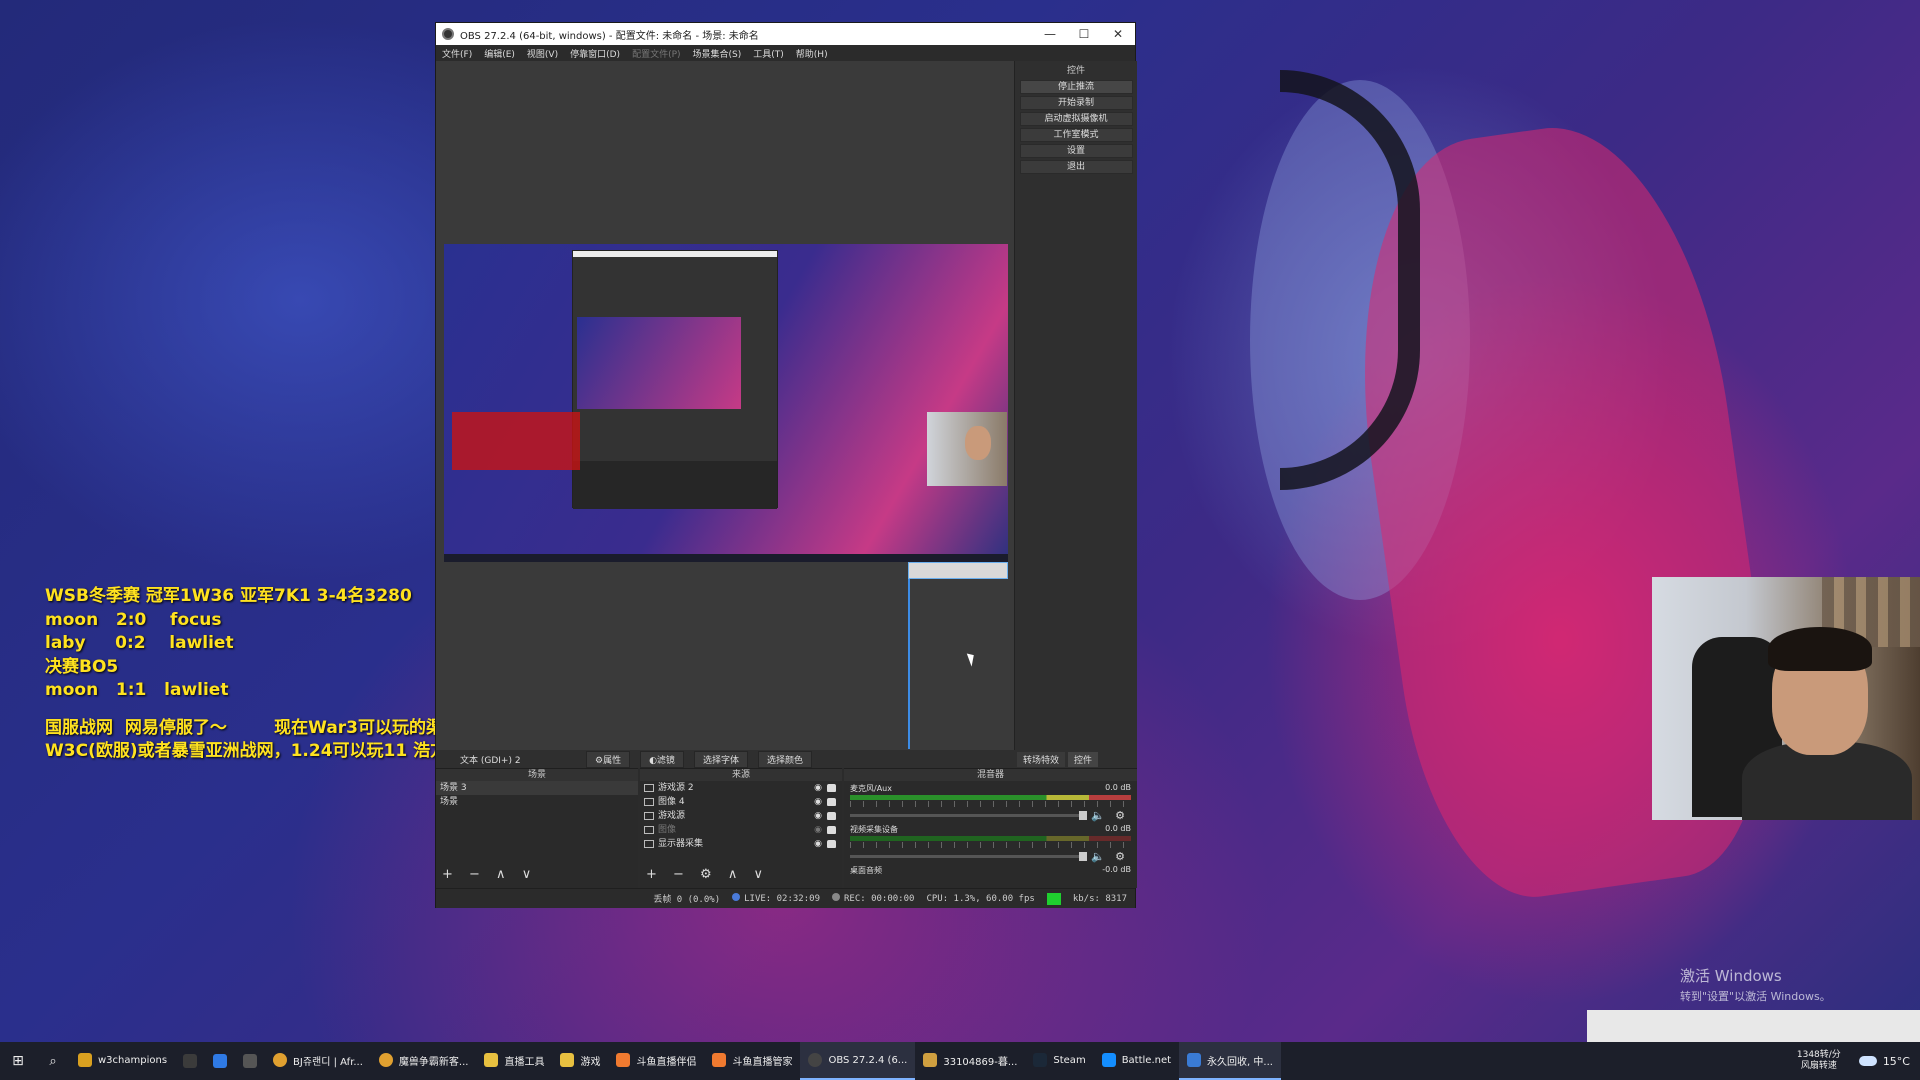  I want to click on controls-header: 控件, so click(1075, 71).